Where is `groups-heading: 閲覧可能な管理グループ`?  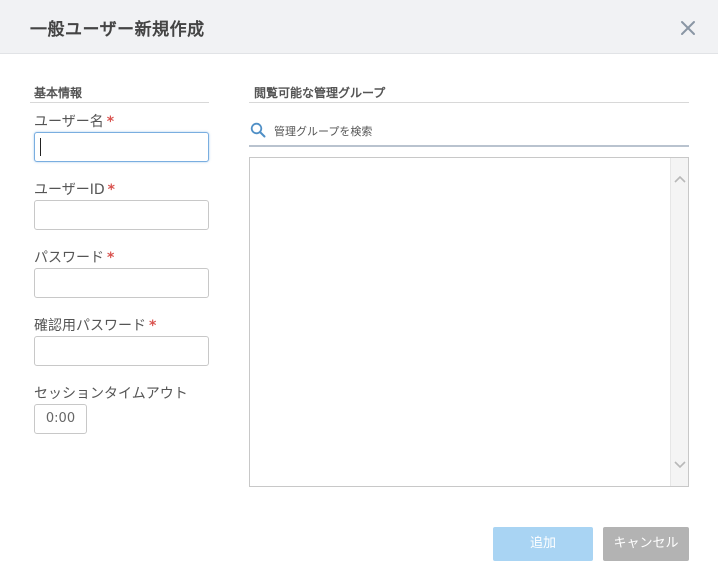
groups-heading: 閲覧可能な管理グループ is located at coordinates (320, 93).